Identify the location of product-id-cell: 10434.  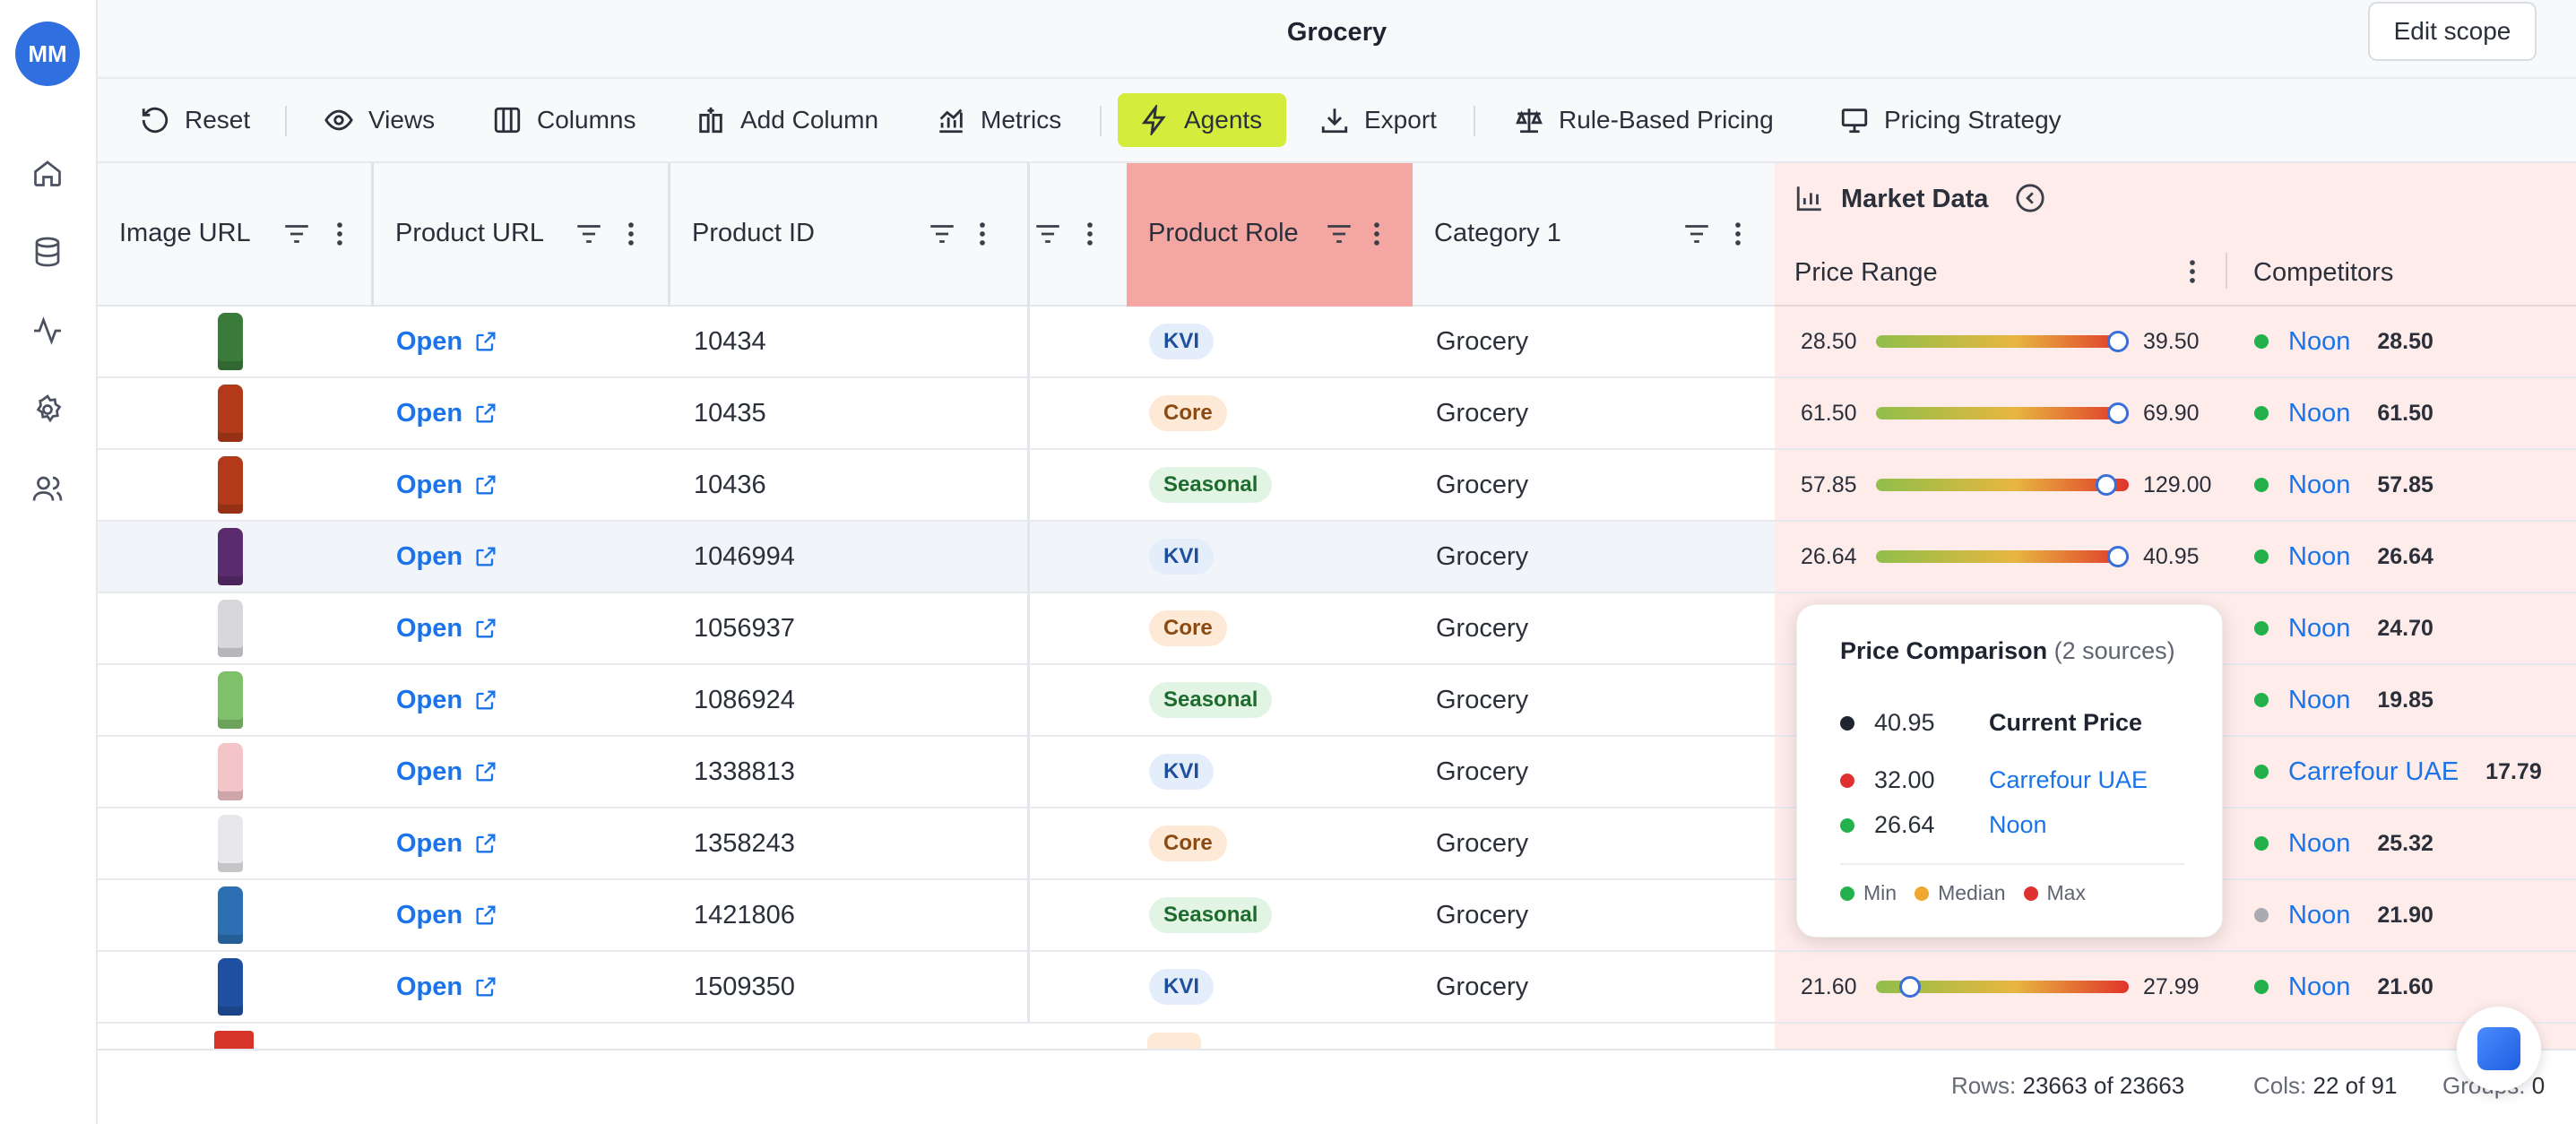
(730, 341).